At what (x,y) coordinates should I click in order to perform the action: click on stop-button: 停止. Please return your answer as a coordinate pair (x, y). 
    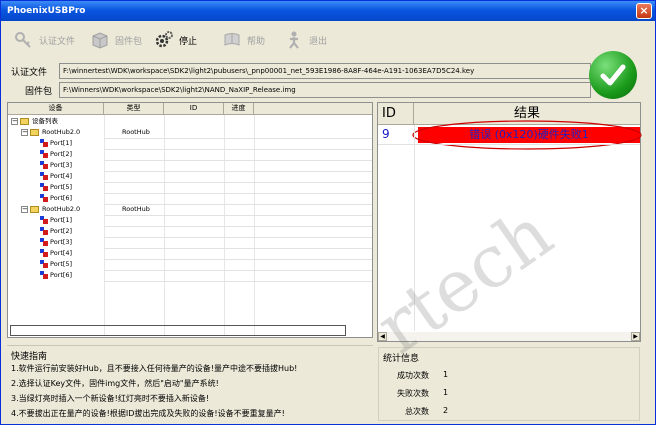
    Looking at the image, I should click on (175, 40).